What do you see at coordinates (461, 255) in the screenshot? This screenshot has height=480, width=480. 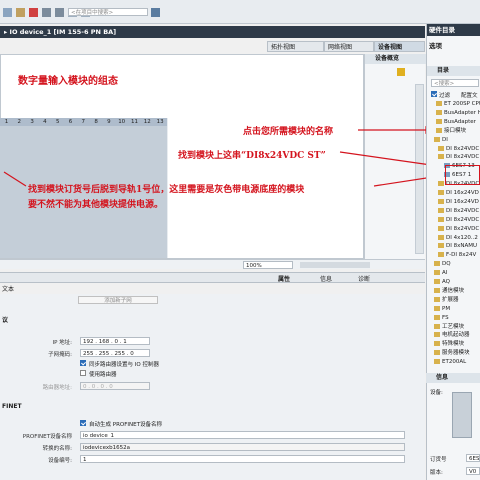 I see `catalog-item-label: F-DI 8x24V` at bounding box center [461, 255].